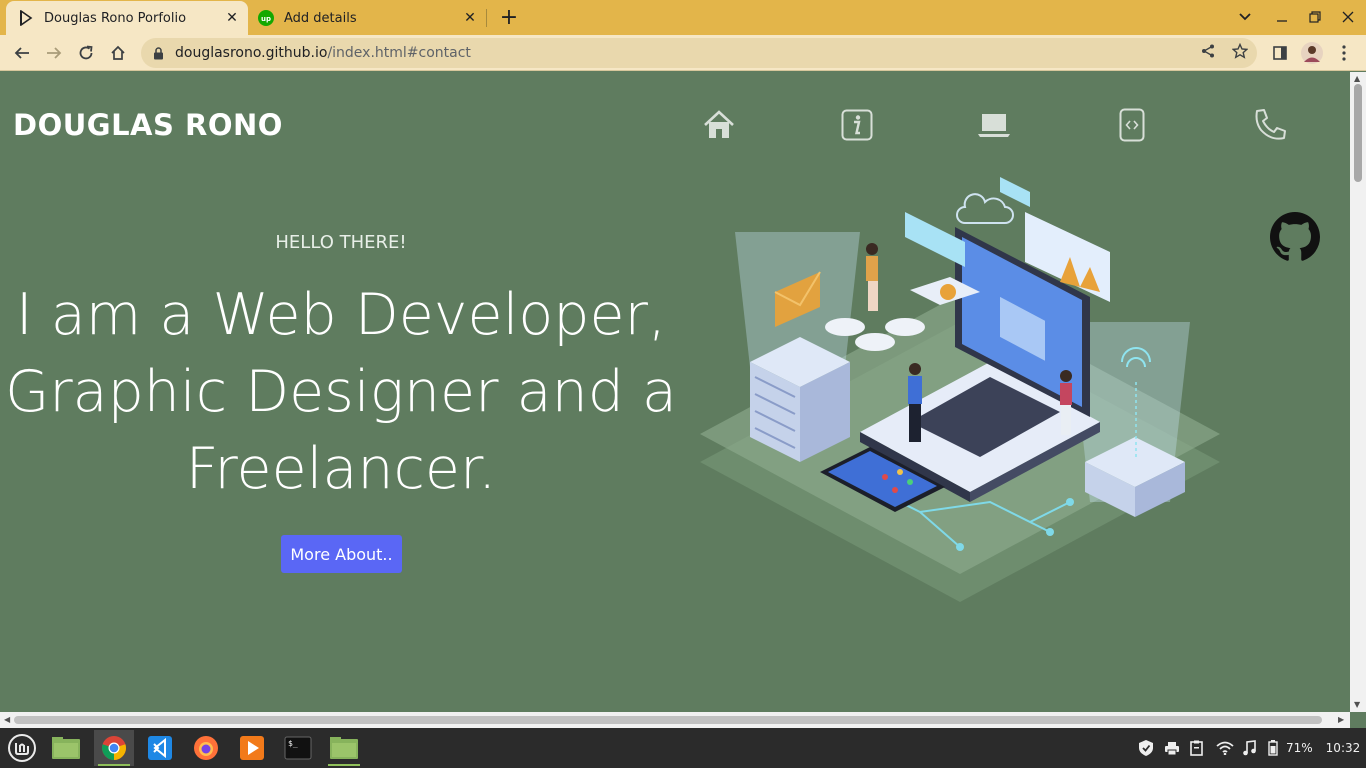  I want to click on shield-icon, so click(1151, 748).